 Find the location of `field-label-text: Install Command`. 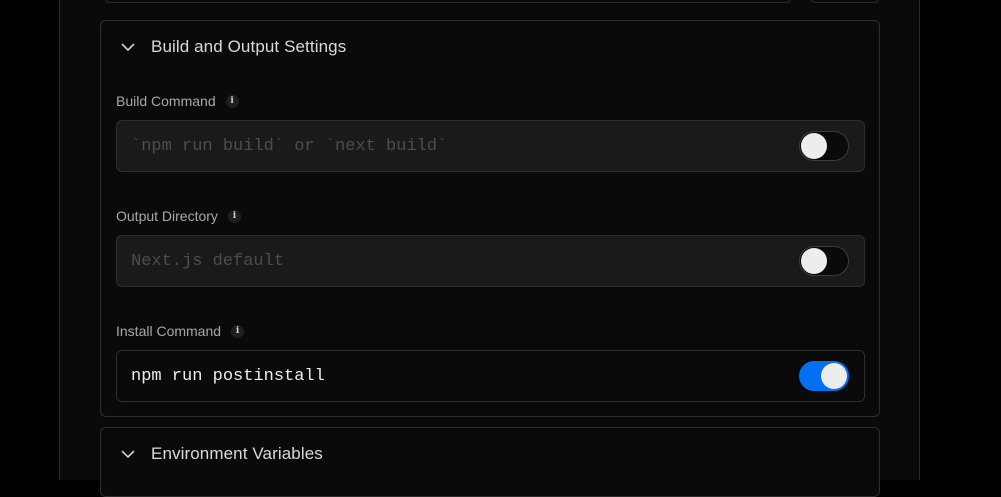

field-label-text: Install Command is located at coordinates (169, 331).